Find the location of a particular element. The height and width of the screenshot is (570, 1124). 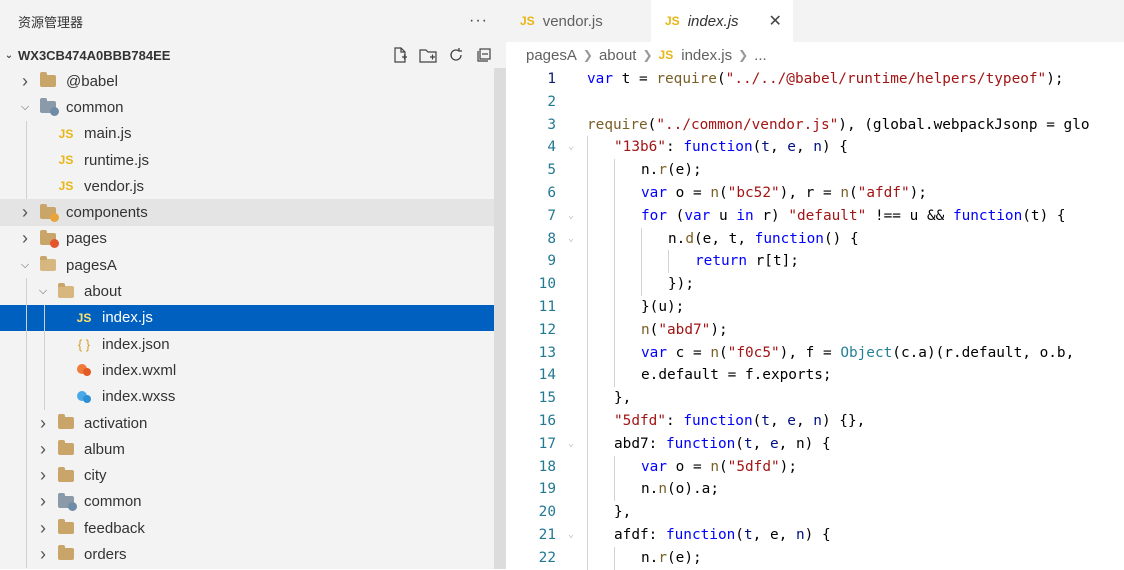

tree-item-index-js: JS index.js is located at coordinates (247, 317).